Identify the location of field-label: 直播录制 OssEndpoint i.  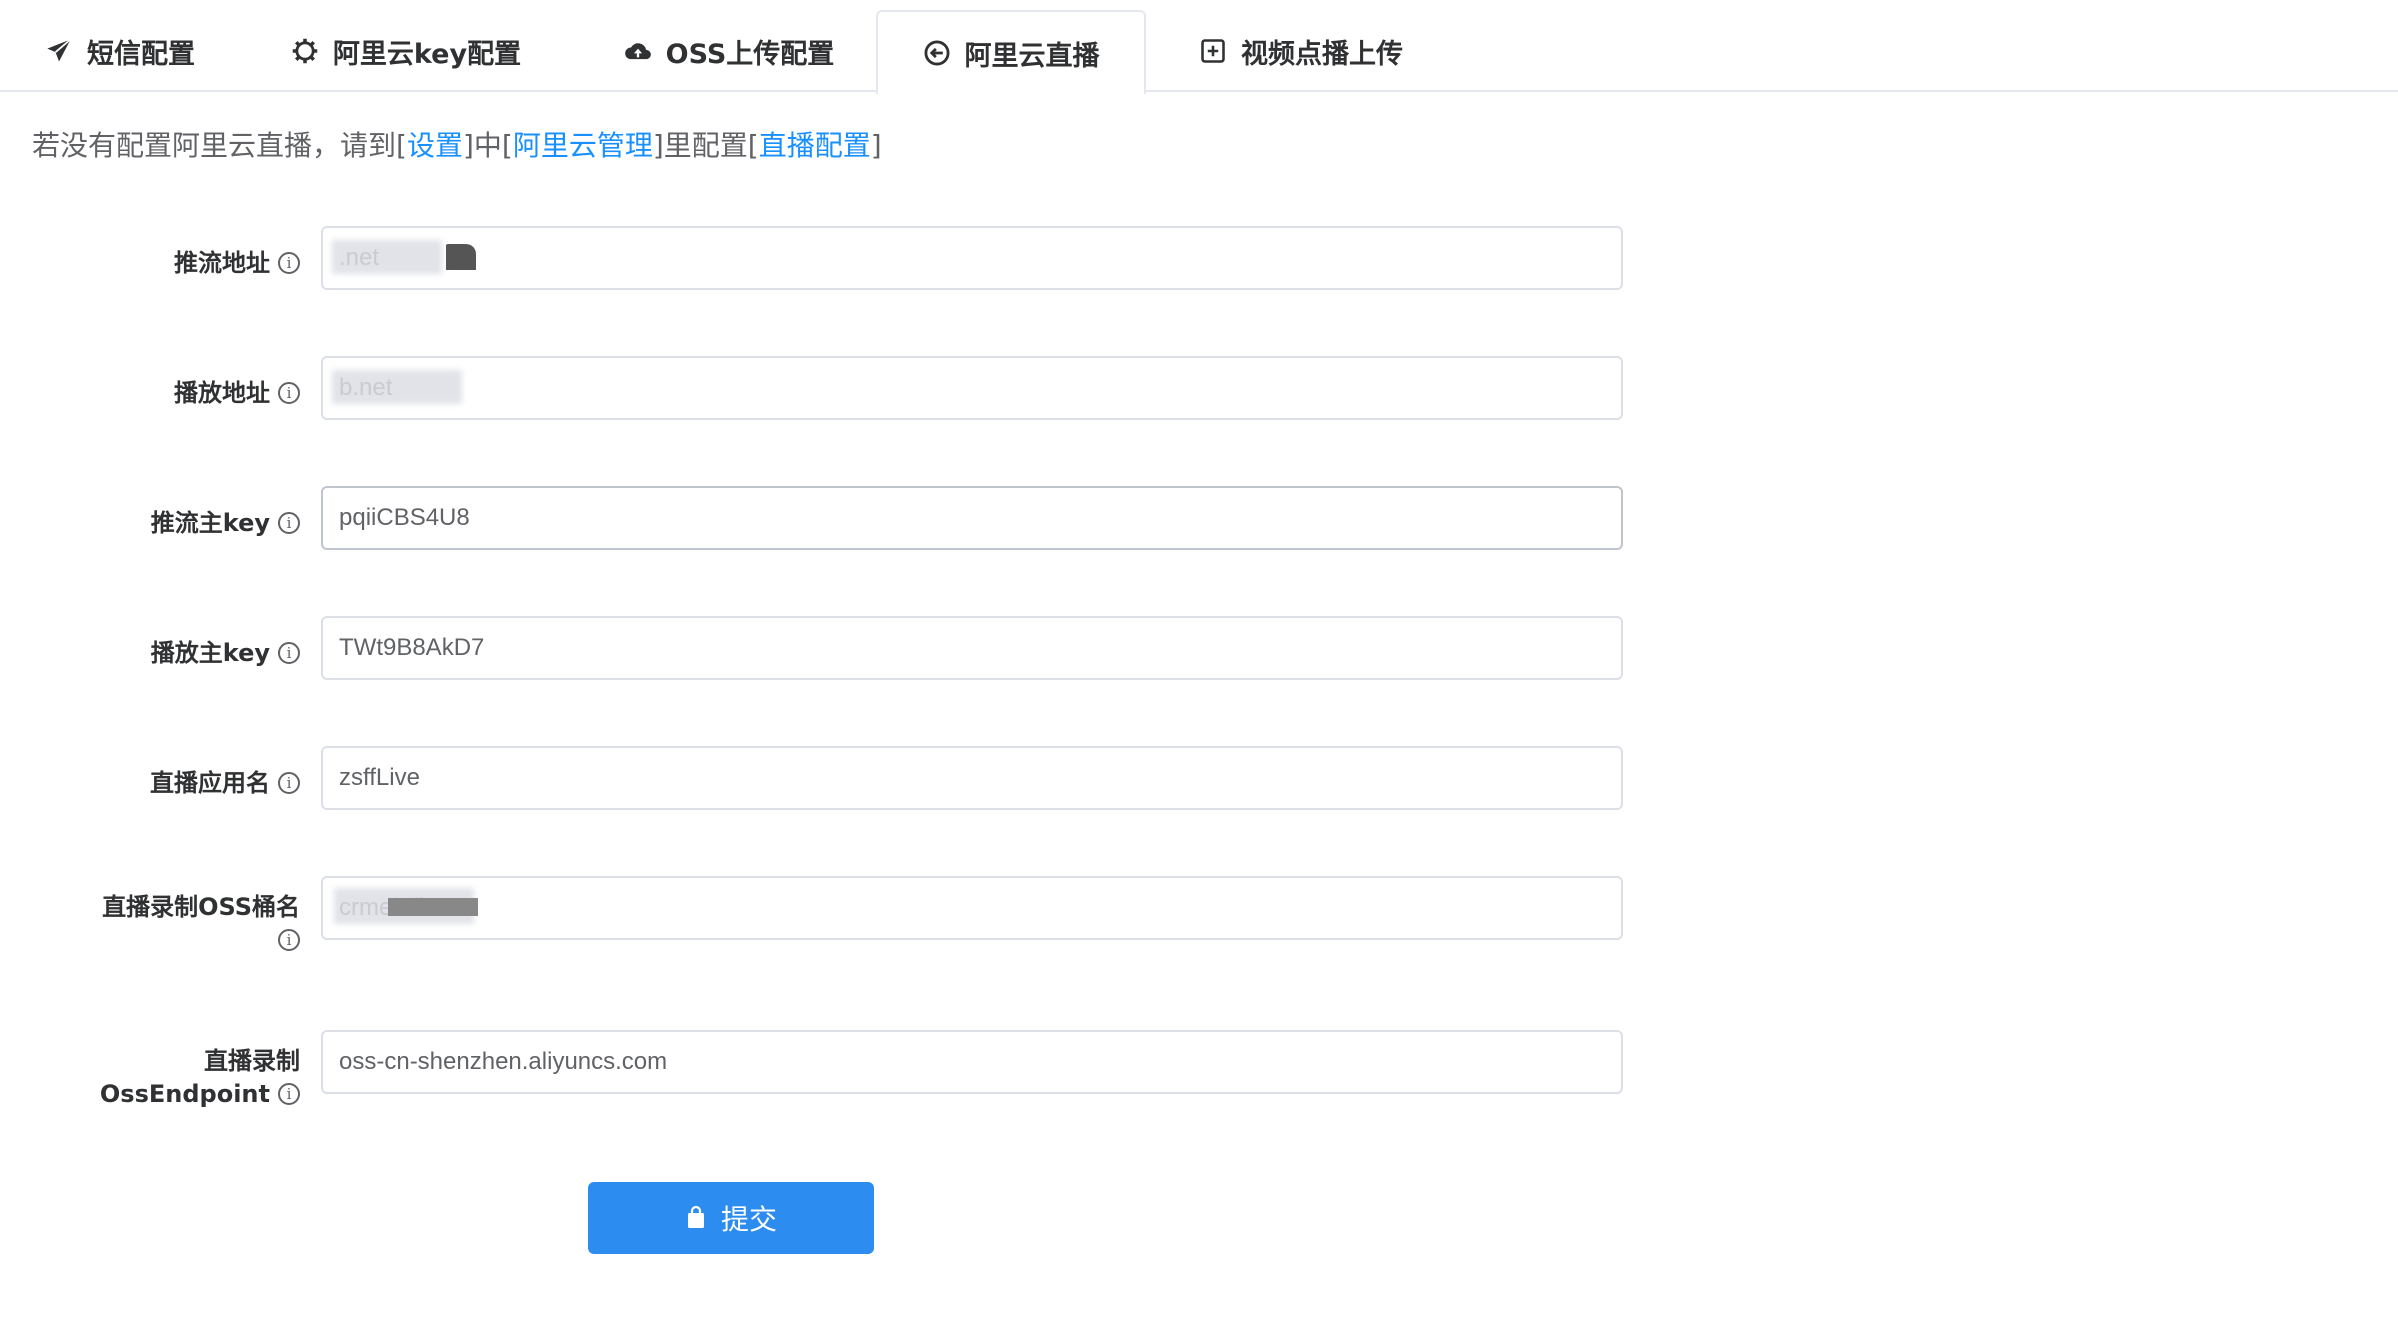
(199, 1077).